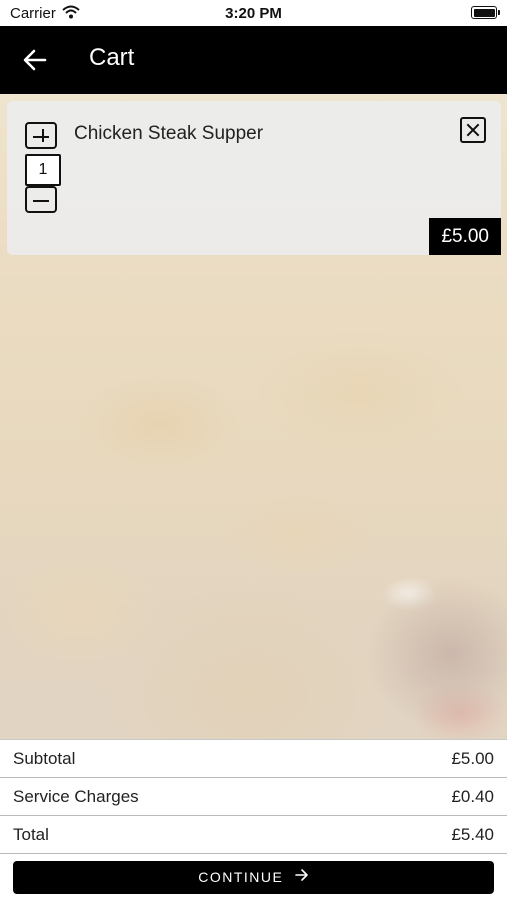 The image size is (507, 901). I want to click on total-label: Total, so click(31, 834).